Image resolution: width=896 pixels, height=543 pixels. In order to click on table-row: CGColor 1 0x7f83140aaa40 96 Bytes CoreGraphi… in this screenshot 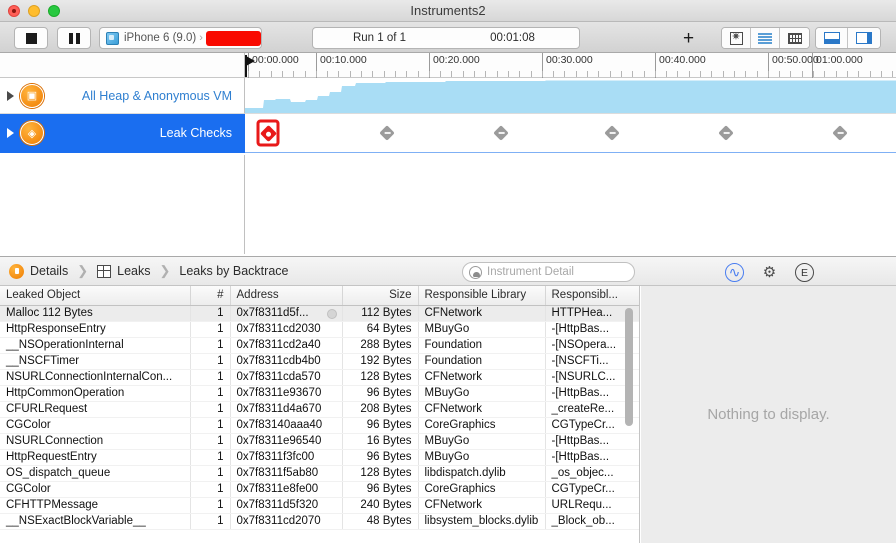, I will do `click(319, 425)`.